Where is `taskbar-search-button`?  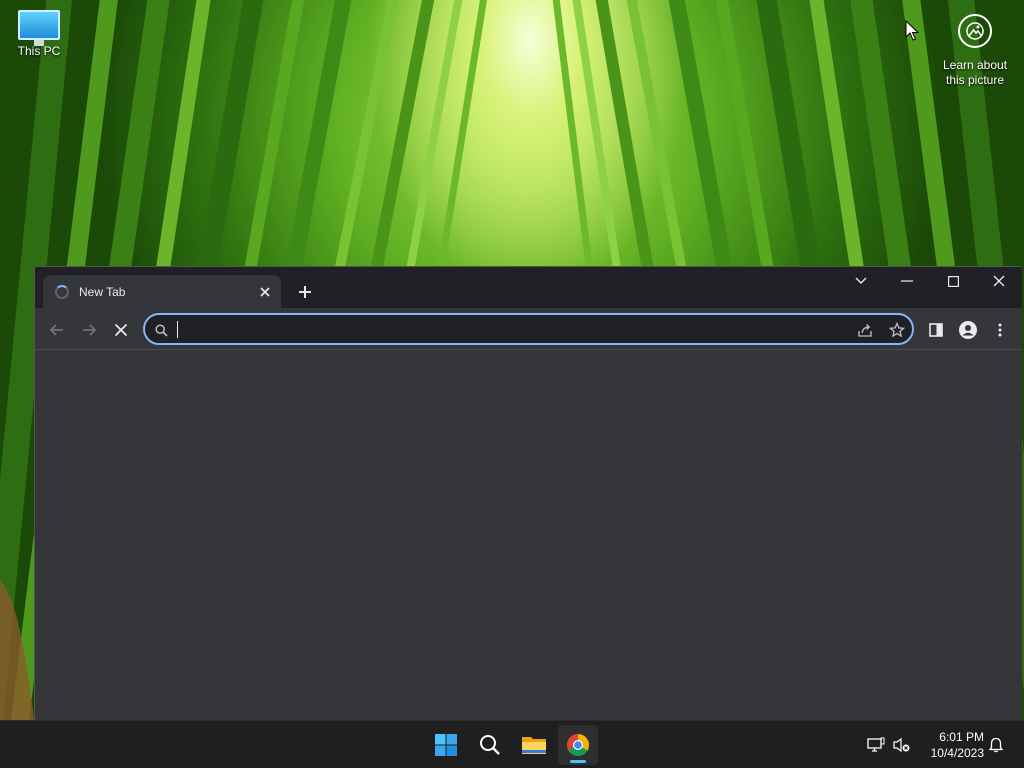 taskbar-search-button is located at coordinates (490, 745).